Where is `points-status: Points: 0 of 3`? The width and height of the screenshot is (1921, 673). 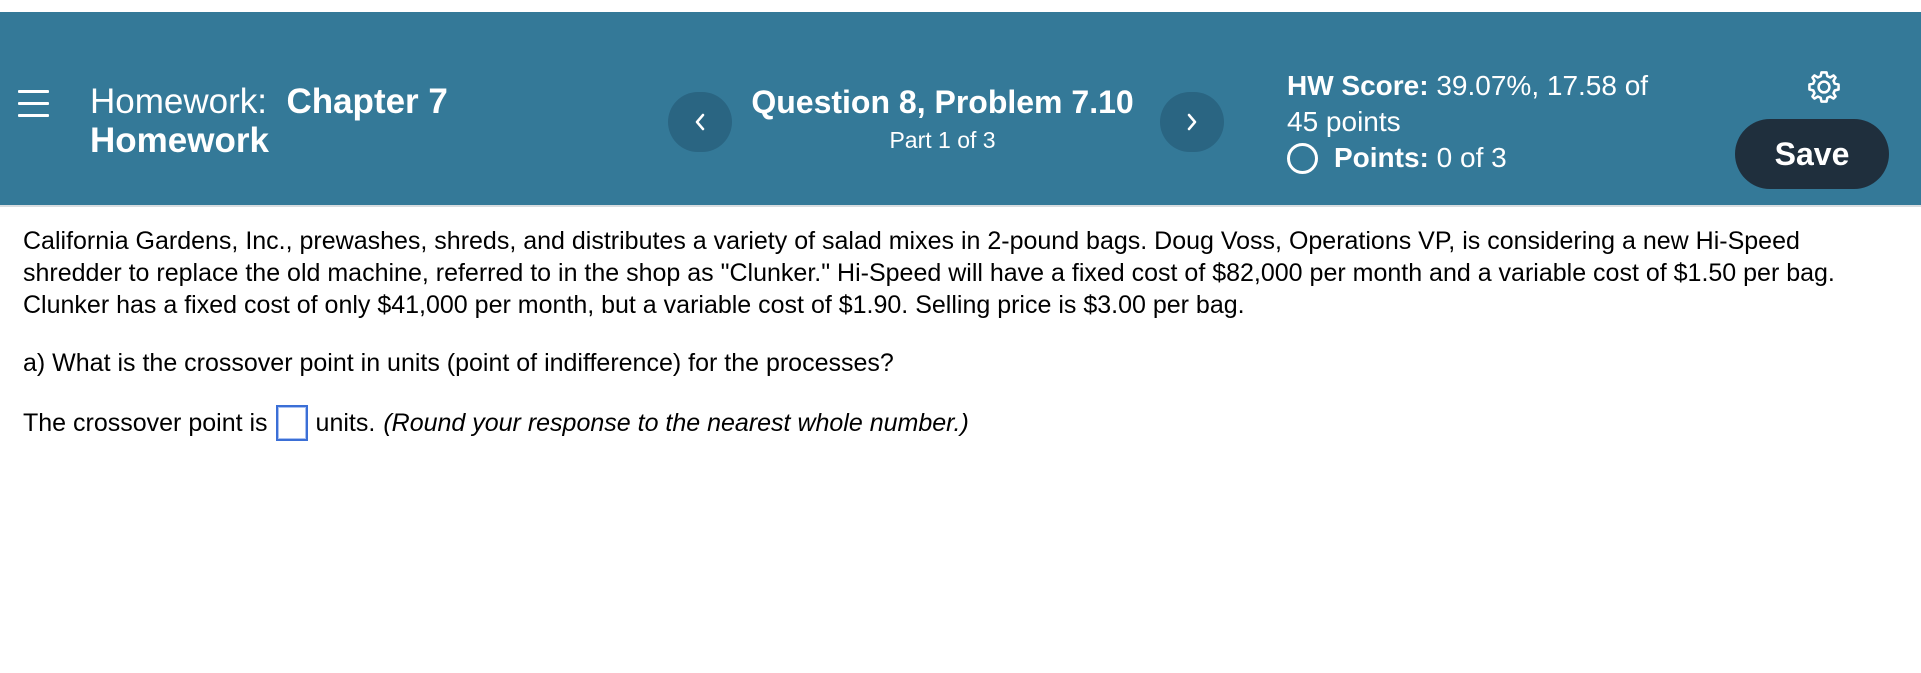
points-status: Points: 0 of 3 is located at coordinates (1397, 158).